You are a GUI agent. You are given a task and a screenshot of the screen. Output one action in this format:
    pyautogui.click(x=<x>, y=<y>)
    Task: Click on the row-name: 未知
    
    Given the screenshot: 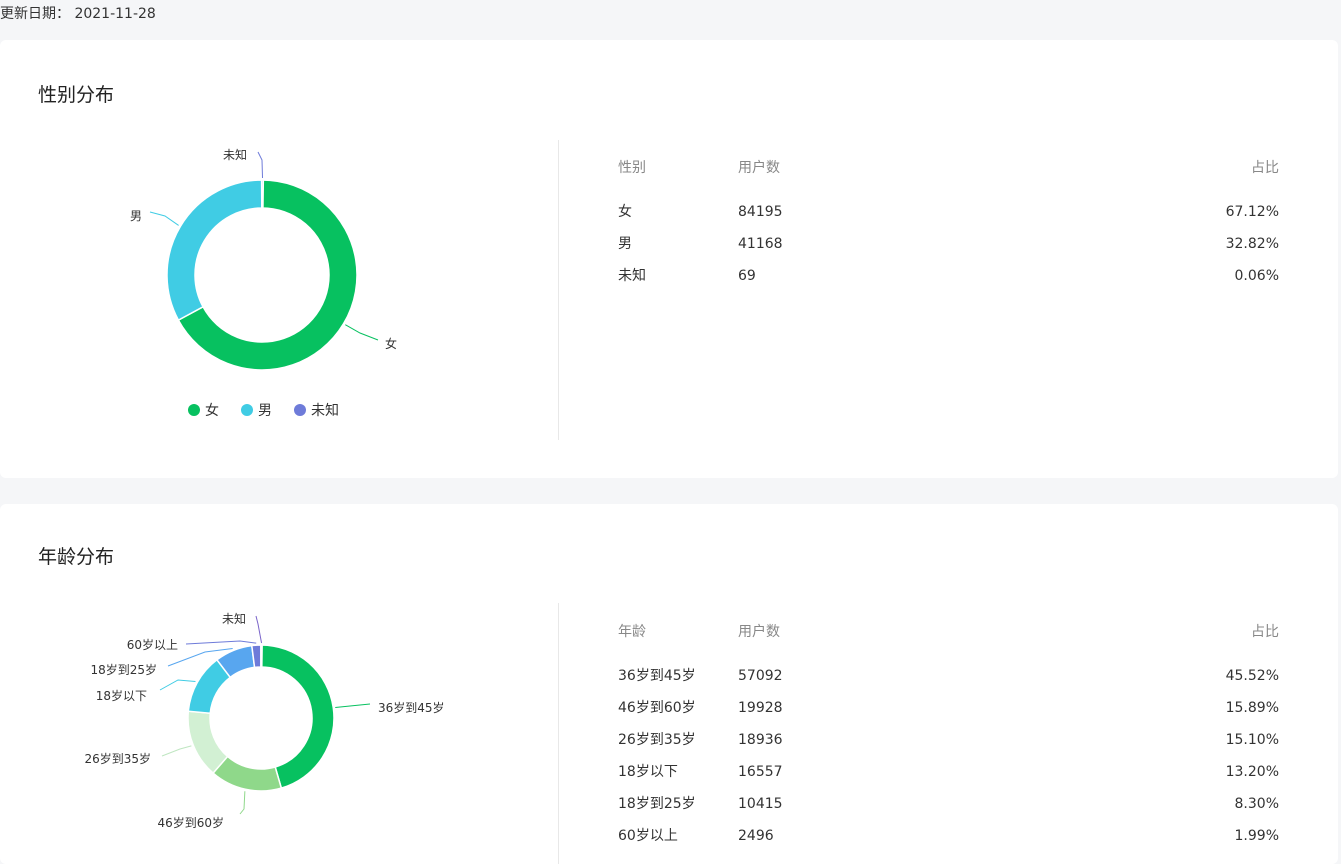 What is the action you would take?
    pyautogui.click(x=632, y=276)
    